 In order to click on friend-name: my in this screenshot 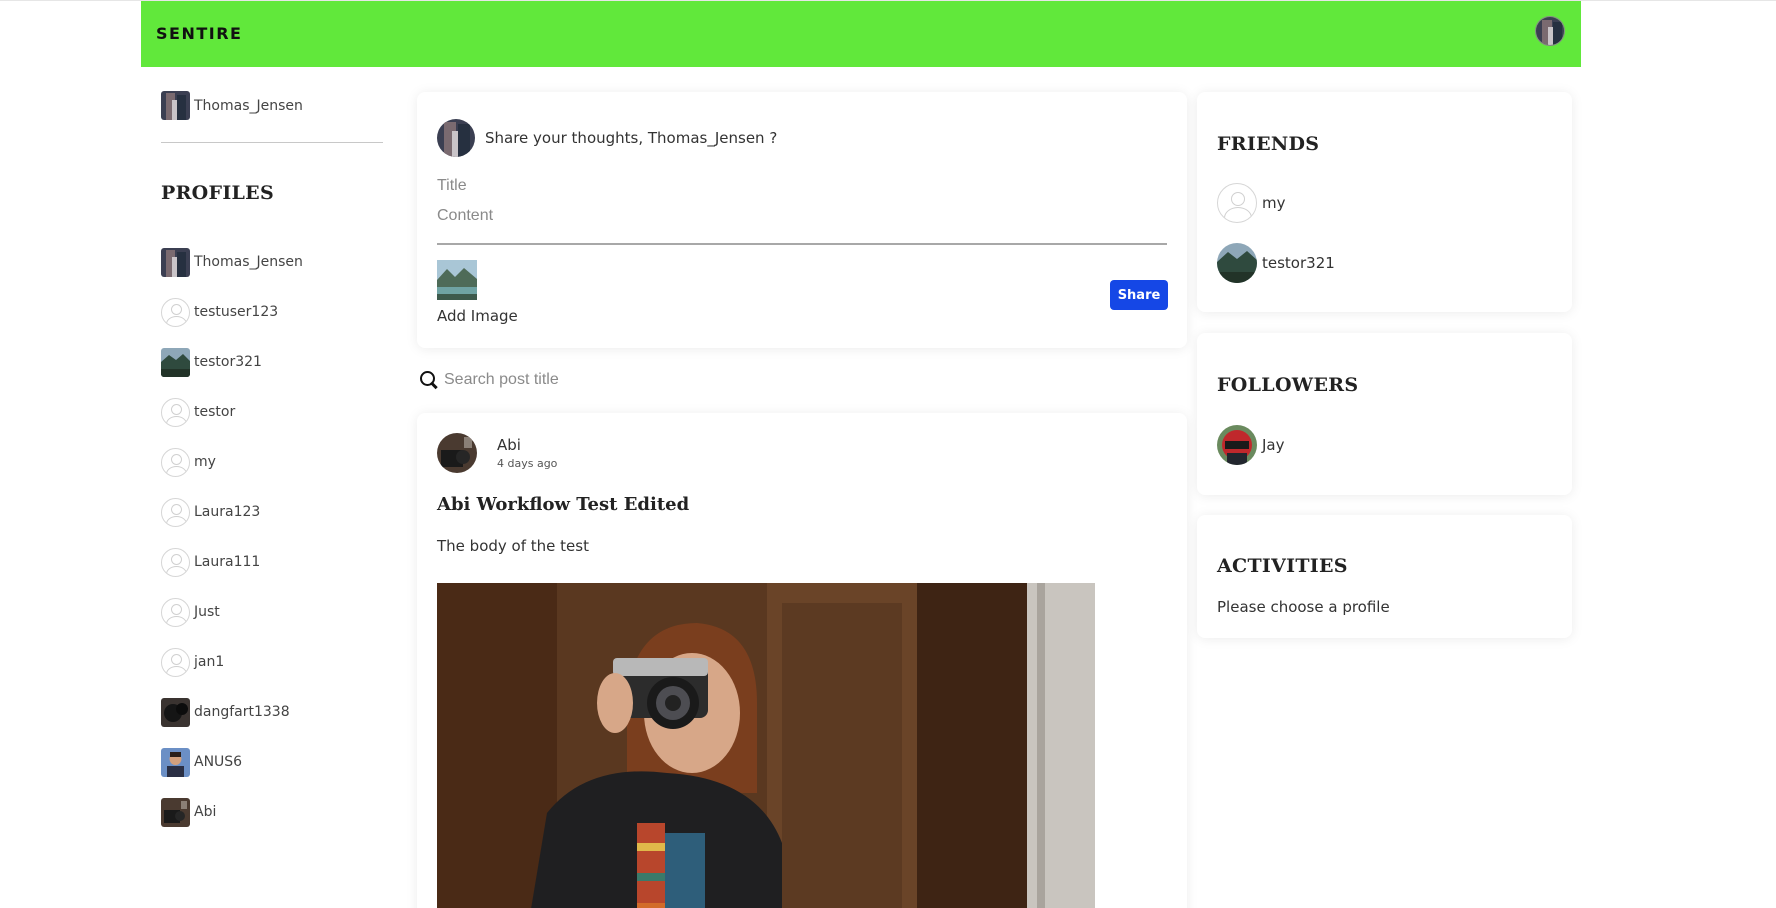, I will do `click(1274, 203)`.